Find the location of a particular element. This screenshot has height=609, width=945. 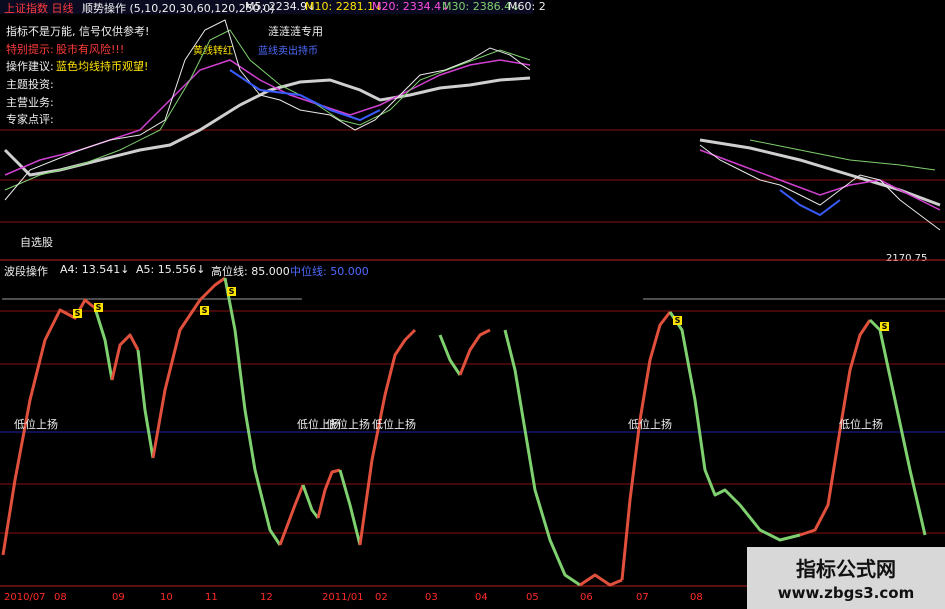

date-tick: 12 is located at coordinates (266, 597).